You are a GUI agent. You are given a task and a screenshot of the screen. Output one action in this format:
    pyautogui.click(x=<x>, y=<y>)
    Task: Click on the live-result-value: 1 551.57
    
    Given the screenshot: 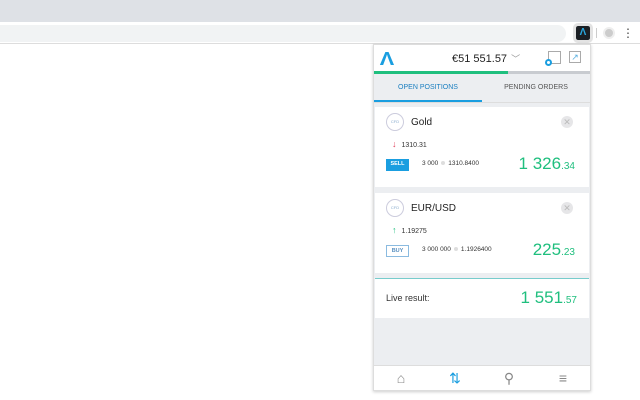 What is the action you would take?
    pyautogui.click(x=549, y=298)
    